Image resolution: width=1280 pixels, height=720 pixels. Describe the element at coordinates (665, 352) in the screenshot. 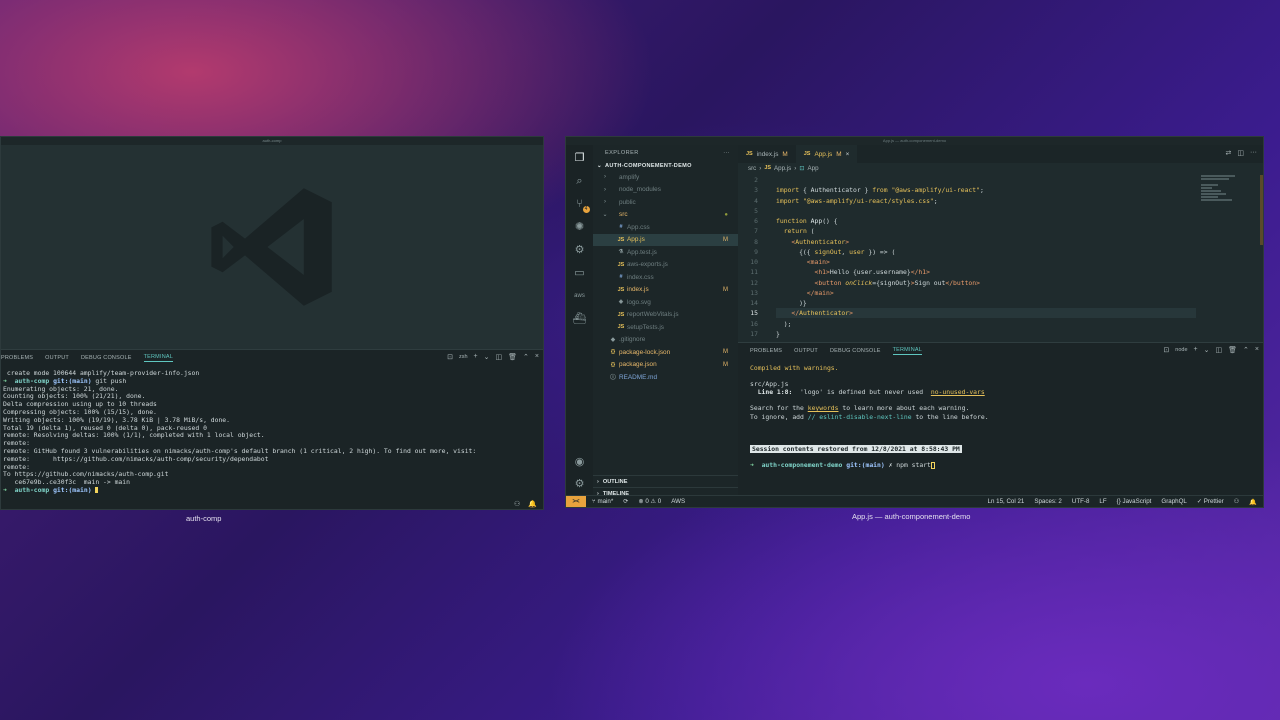

I see `tree-item-package-lock-json: {} package-lock.json M` at that location.